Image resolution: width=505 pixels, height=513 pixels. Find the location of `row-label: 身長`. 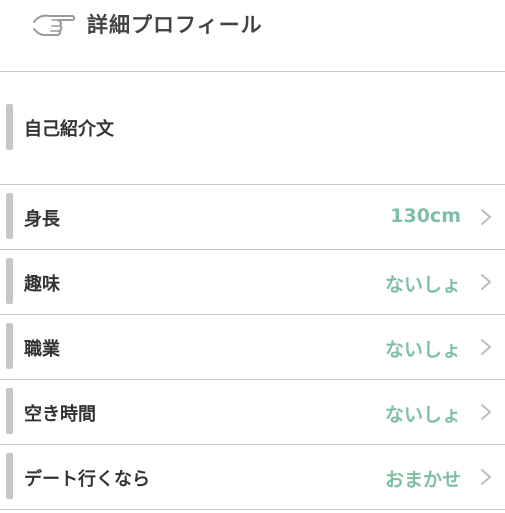

row-label: 身長 is located at coordinates (42, 219).